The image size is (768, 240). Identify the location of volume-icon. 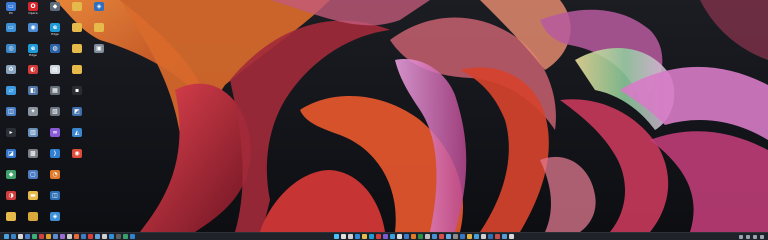
(748, 236).